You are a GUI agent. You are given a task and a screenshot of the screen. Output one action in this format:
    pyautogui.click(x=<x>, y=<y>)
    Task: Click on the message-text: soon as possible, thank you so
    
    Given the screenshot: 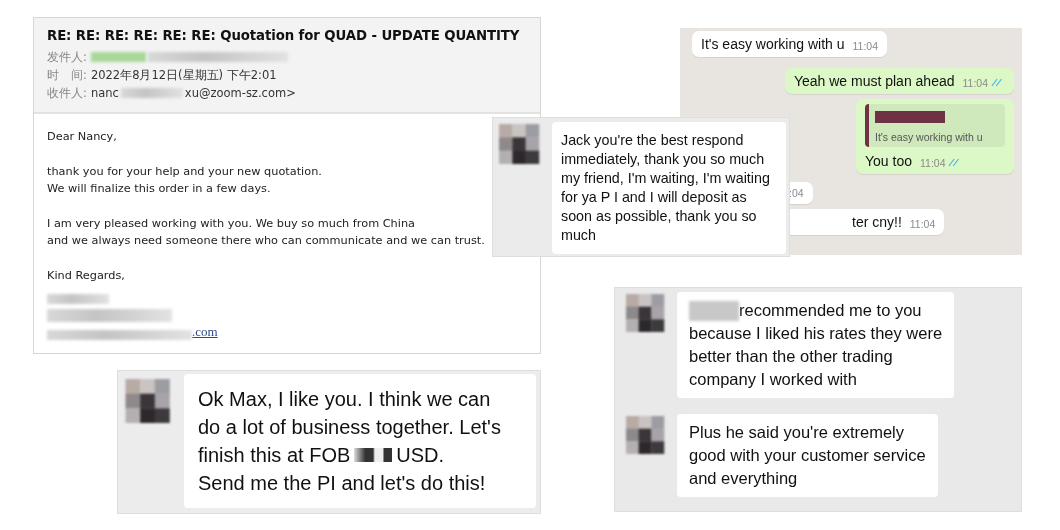 What is the action you would take?
    pyautogui.click(x=659, y=216)
    